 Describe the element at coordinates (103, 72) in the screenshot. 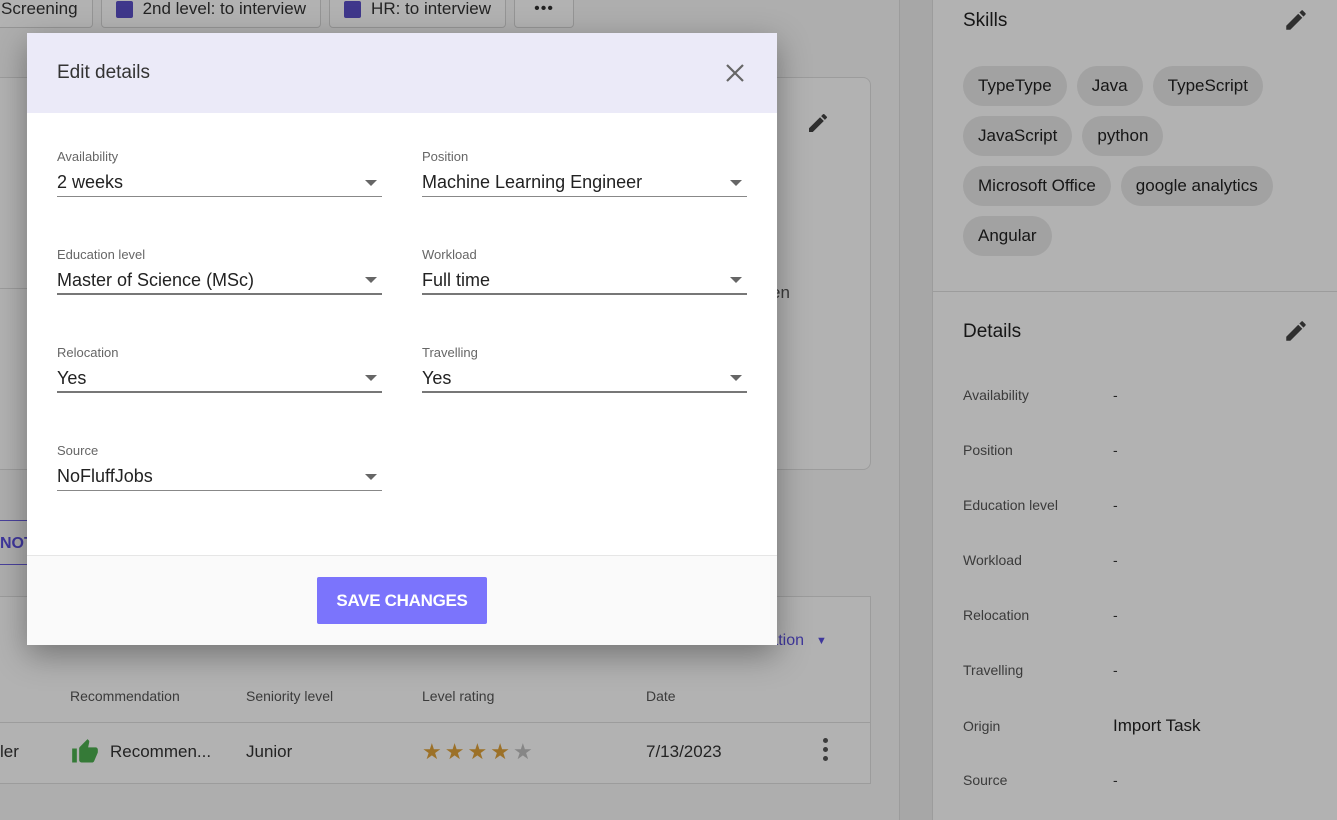

I see `dialog-title: Edit details` at that location.